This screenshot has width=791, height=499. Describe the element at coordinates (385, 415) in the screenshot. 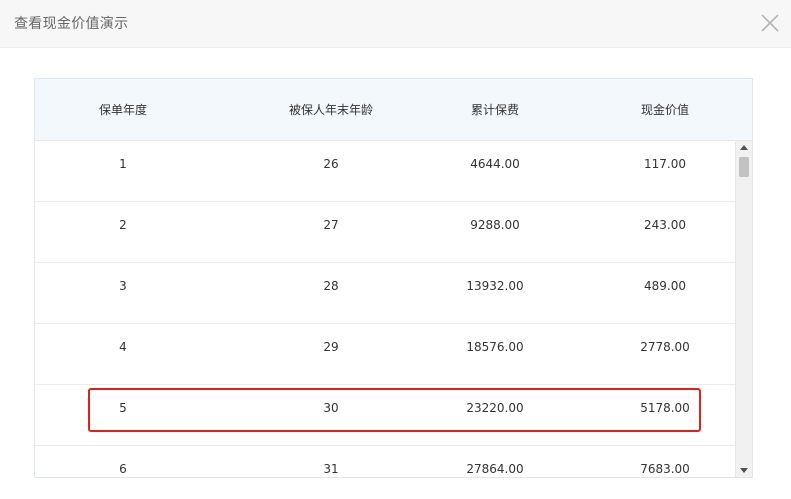

I see `table-row-highlighted: 5 30 23220.00 5178.00` at that location.